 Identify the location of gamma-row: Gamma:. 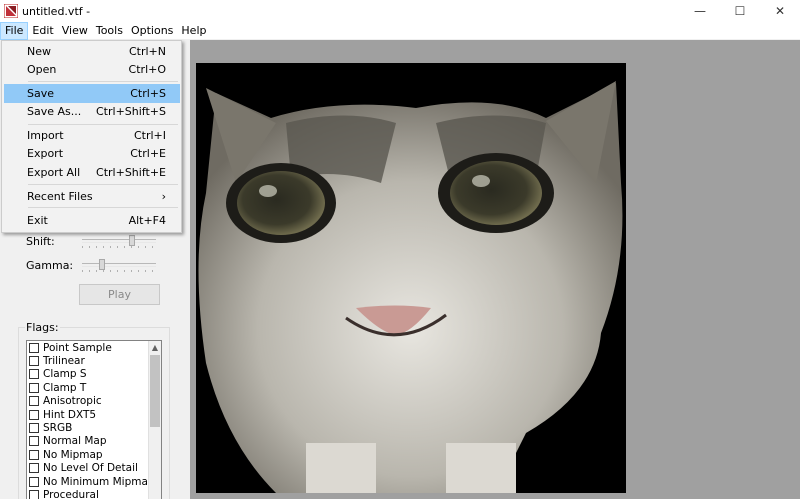
(96, 265).